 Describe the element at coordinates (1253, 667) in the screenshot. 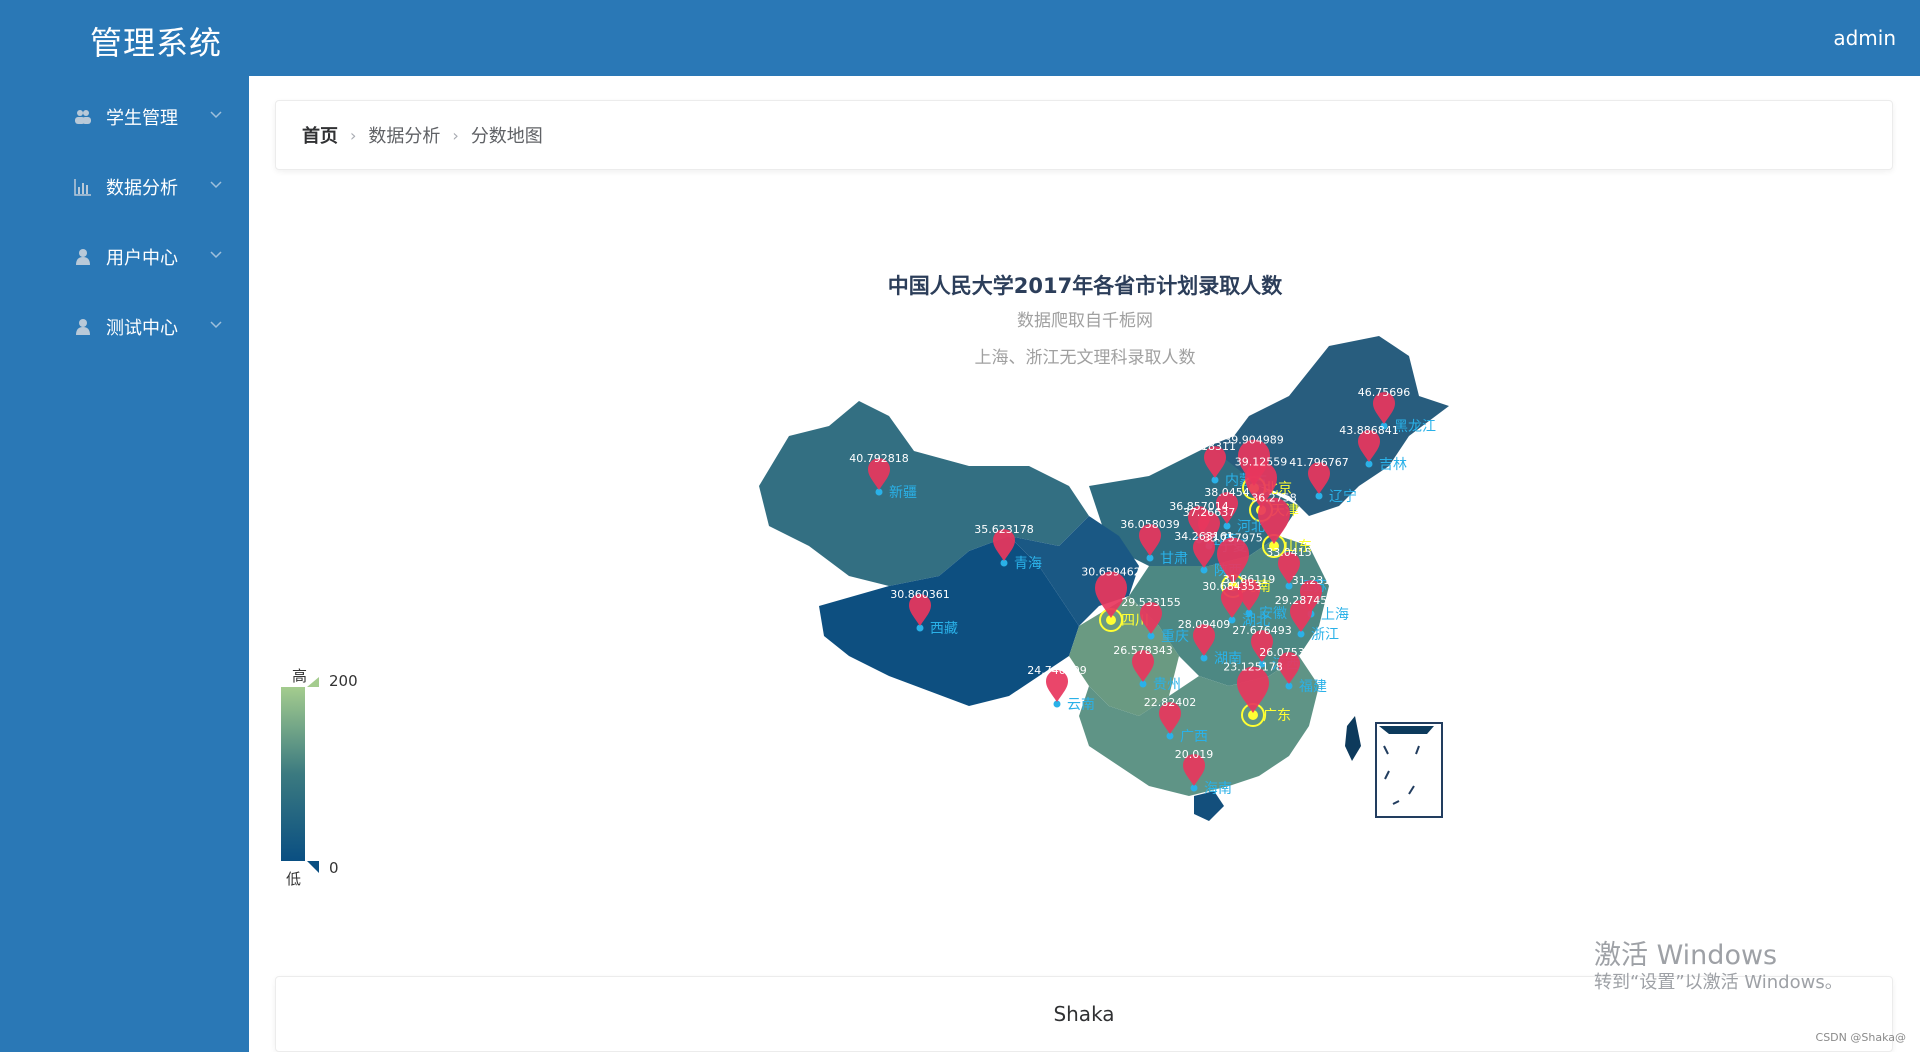

I see `province-value-label: 23.125178` at that location.